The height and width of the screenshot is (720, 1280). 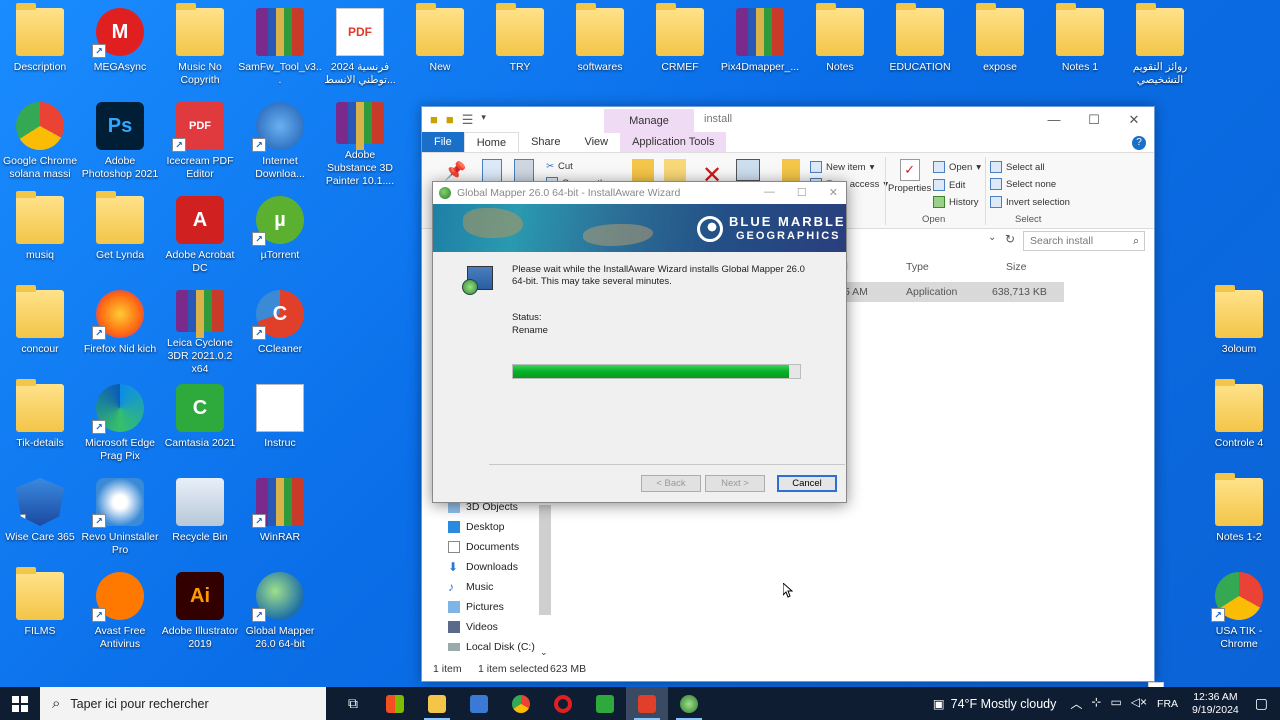 I want to click on taskbar-store, so click(x=395, y=703).